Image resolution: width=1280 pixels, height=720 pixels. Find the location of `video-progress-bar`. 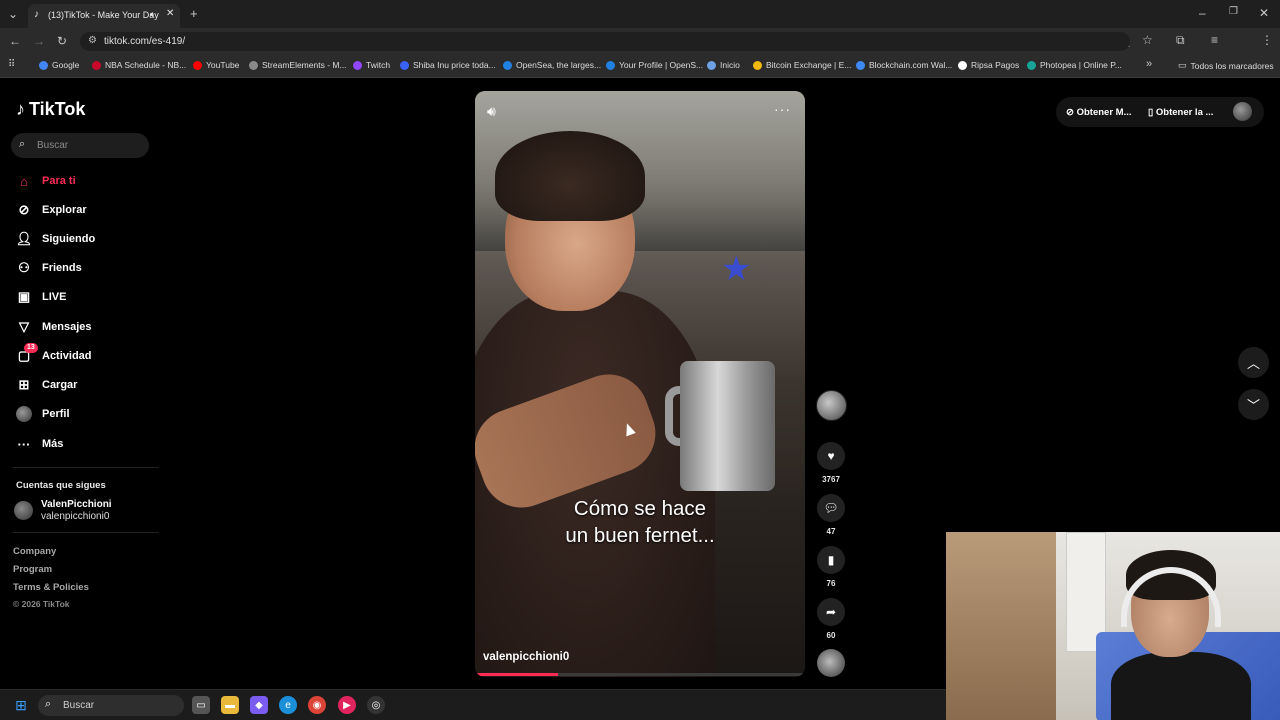

video-progress-bar is located at coordinates (640, 674).